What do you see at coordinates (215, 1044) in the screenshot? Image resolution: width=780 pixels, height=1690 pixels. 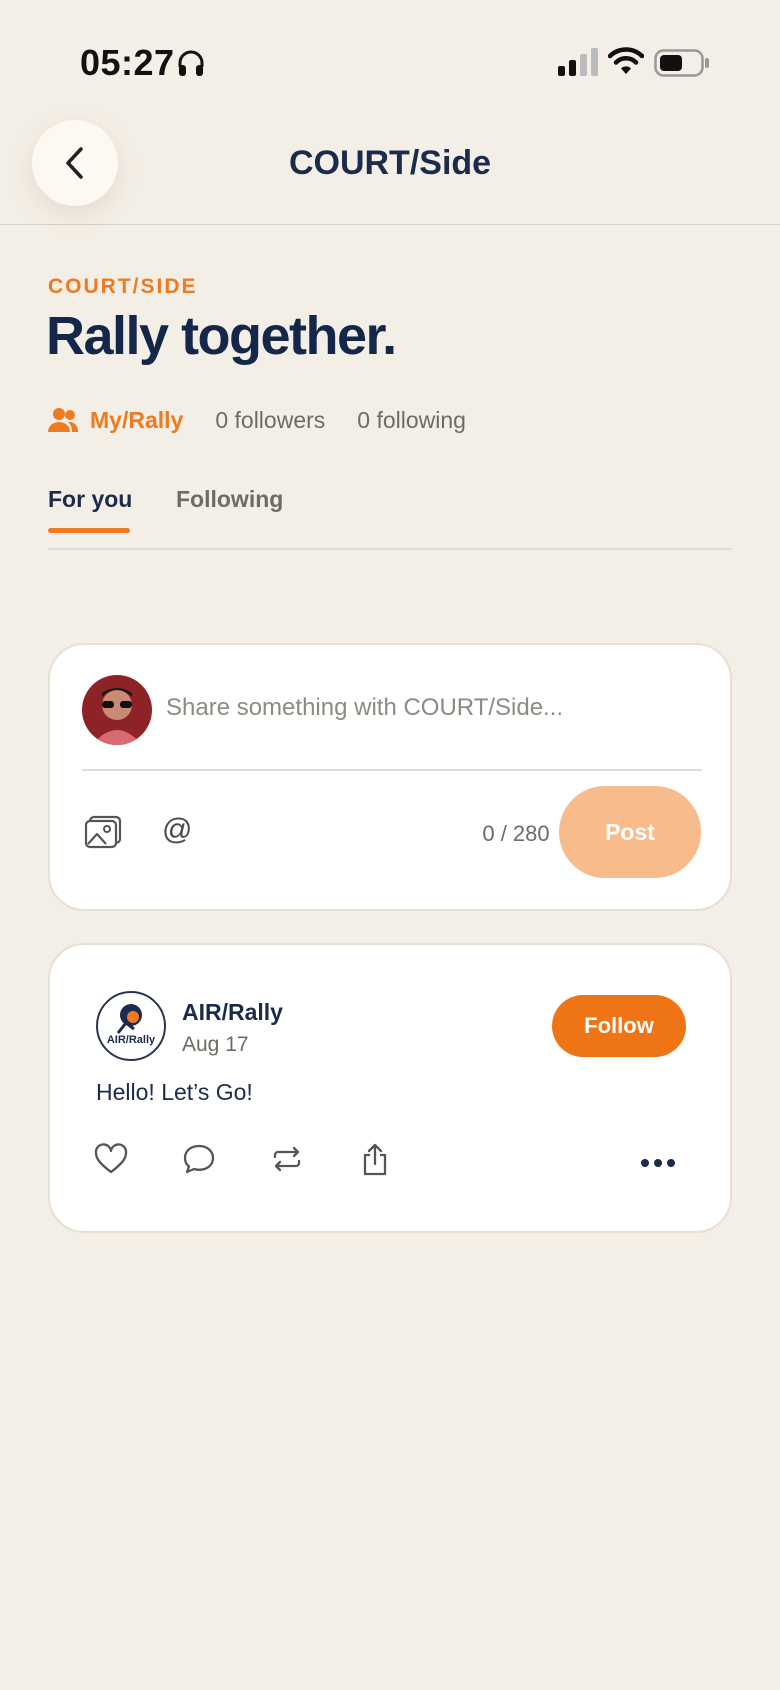 I see `post-date: Aug 17` at bounding box center [215, 1044].